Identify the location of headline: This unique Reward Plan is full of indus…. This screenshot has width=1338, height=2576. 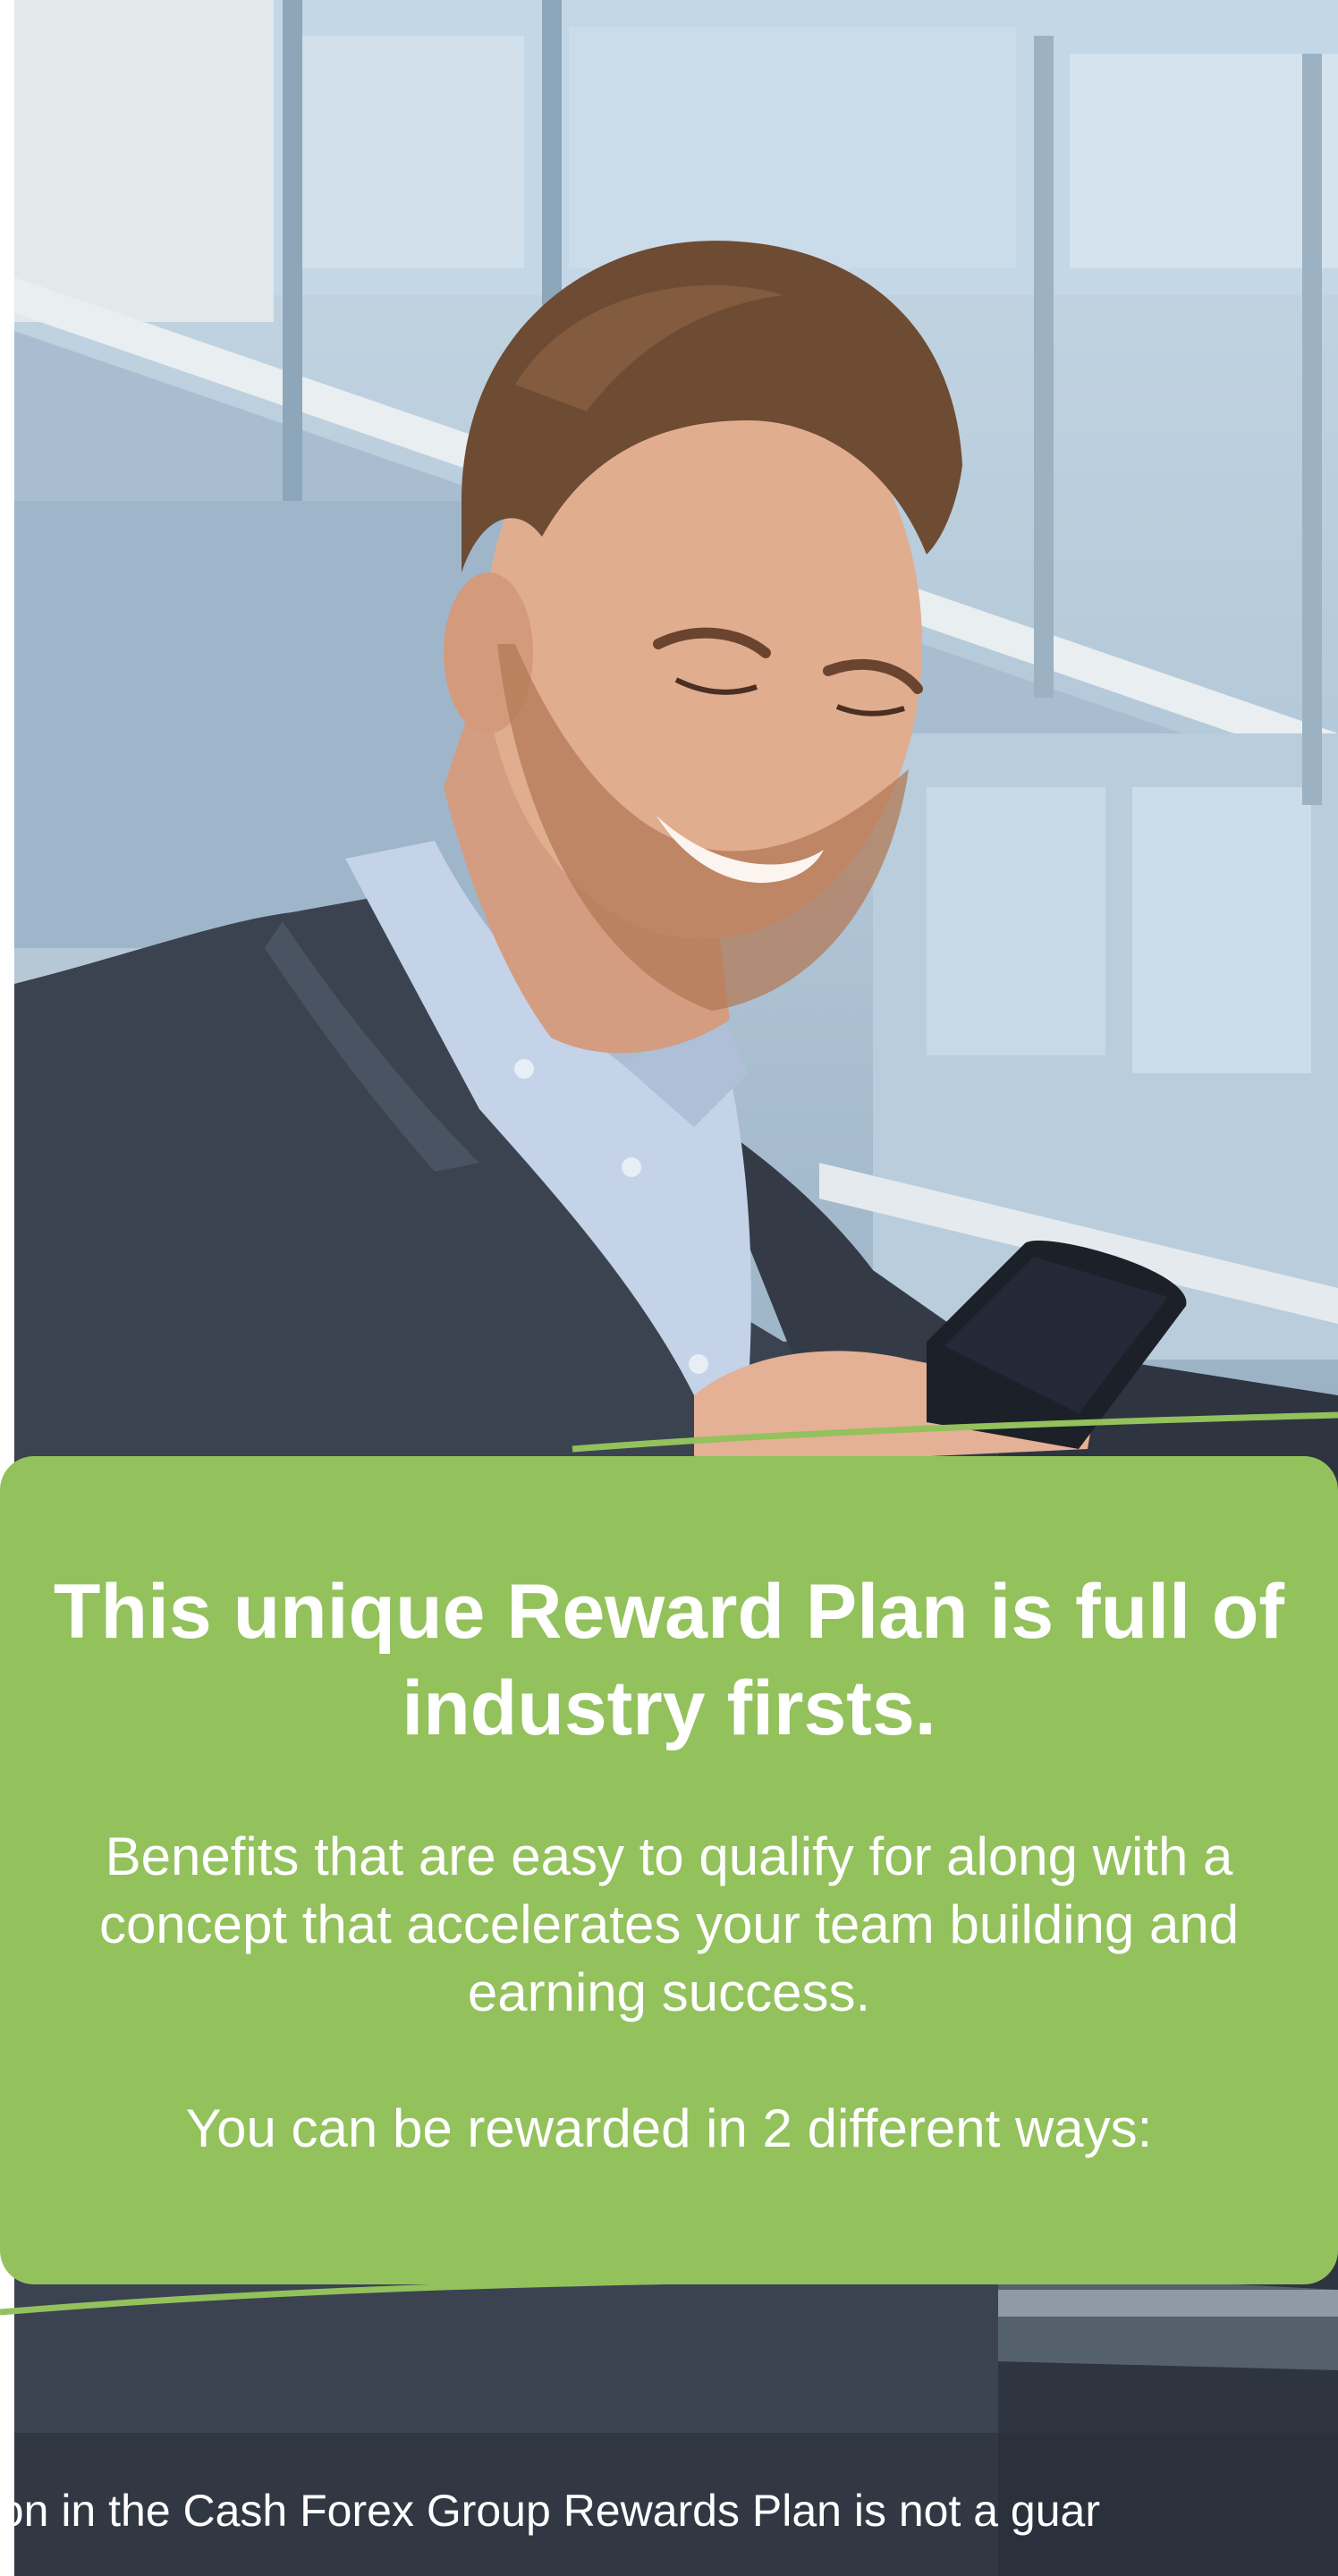
(669, 1660).